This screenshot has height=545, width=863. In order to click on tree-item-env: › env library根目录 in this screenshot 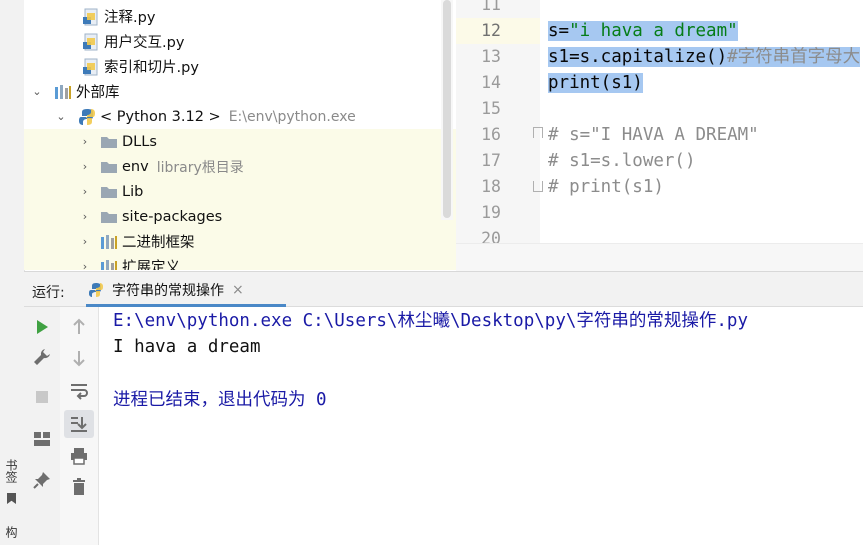, I will do `click(240, 166)`.